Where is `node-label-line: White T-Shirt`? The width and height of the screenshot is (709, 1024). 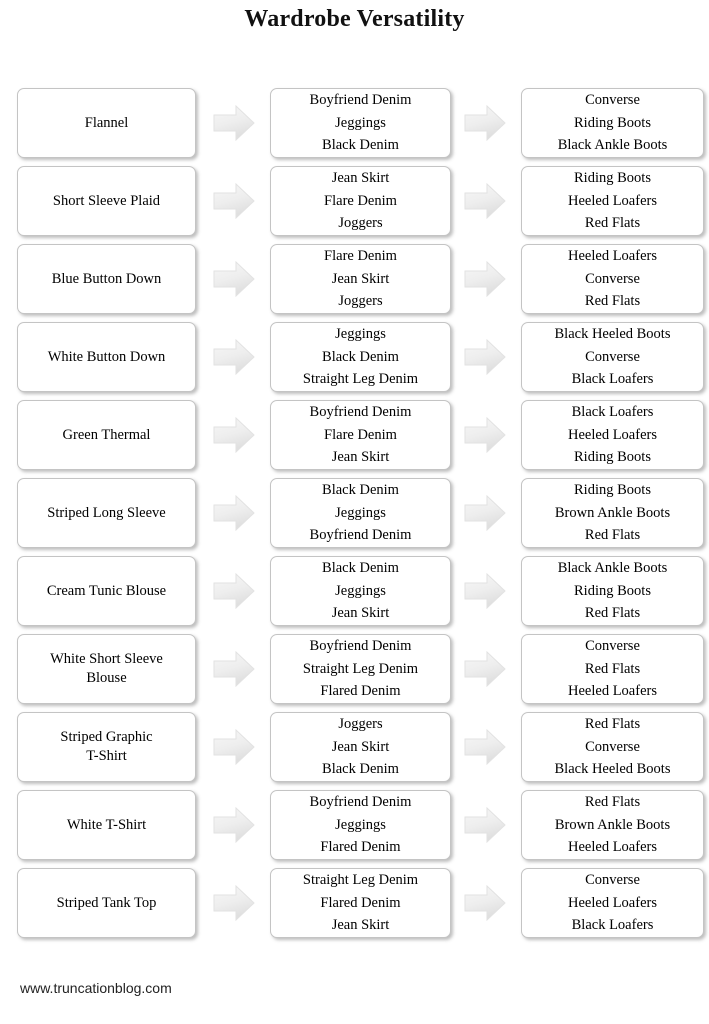 node-label-line: White T-Shirt is located at coordinates (106, 824).